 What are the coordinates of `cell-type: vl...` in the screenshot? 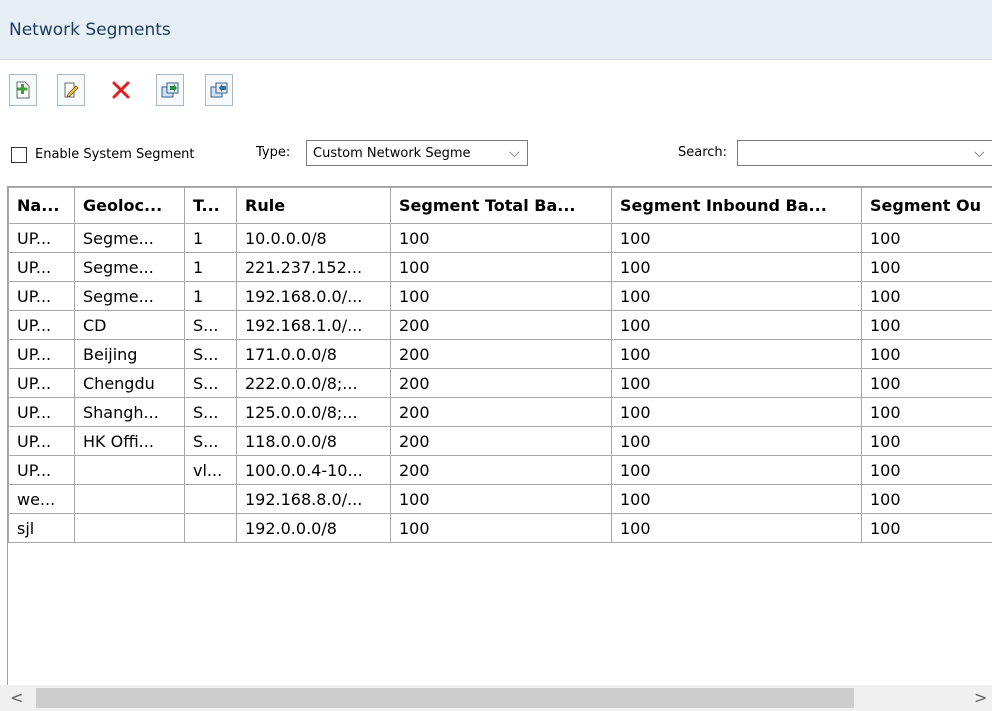 It's located at (210, 470).